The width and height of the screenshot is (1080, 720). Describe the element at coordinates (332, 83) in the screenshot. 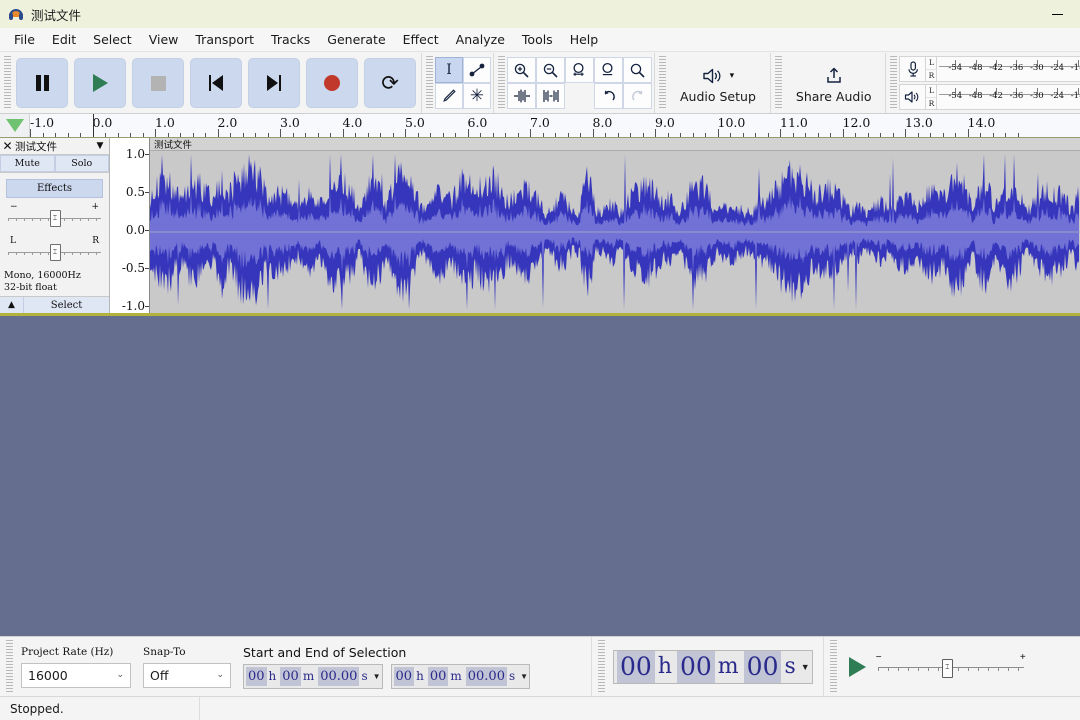

I see `record-button` at that location.